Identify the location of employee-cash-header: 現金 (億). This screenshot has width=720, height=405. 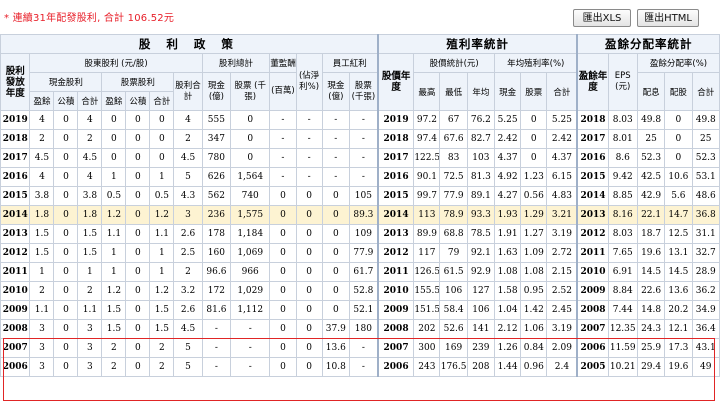
(335, 91).